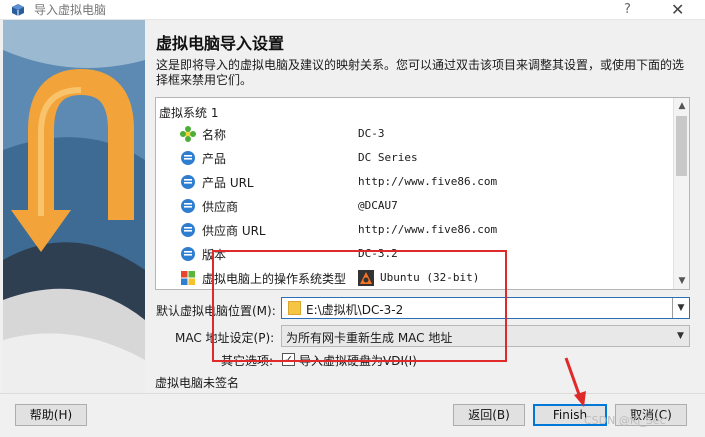  Describe the element at coordinates (378, 205) in the screenshot. I see `row-value: @DCAU7` at that location.